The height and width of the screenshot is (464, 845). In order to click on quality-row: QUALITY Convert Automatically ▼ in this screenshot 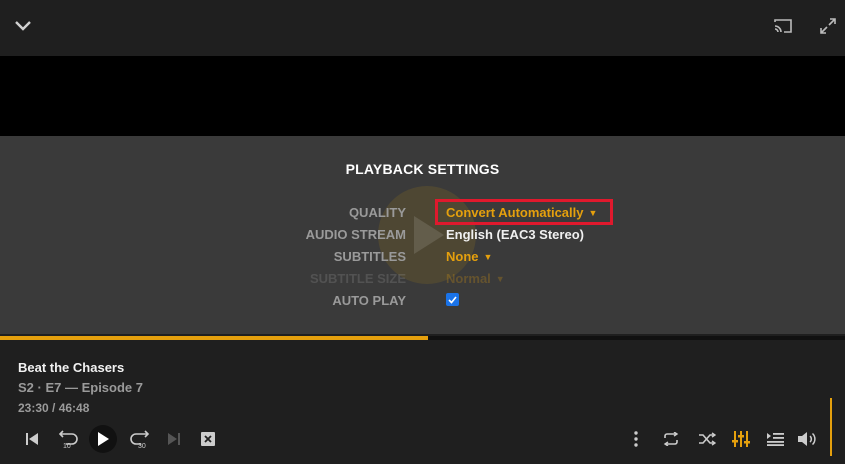, I will do `click(422, 213)`.